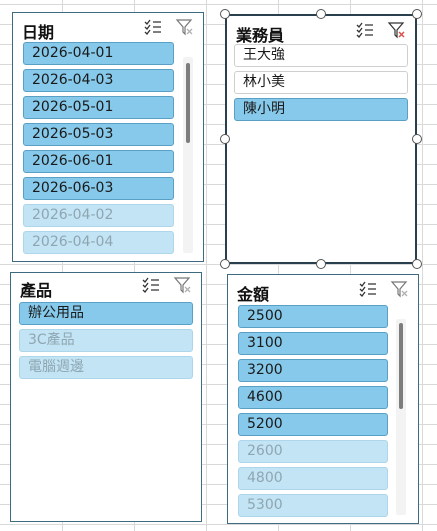 The image size is (437, 531). I want to click on resize-handle-left, so click(225, 139).